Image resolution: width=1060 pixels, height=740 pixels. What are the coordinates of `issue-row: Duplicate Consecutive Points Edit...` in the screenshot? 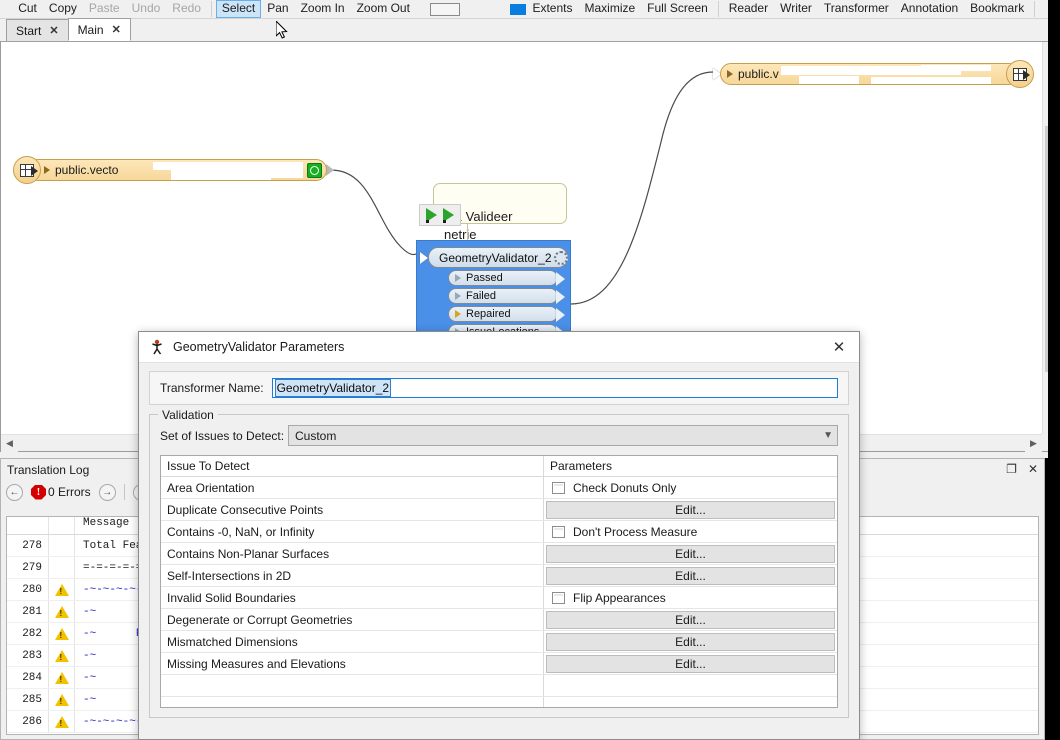 It's located at (499, 510).